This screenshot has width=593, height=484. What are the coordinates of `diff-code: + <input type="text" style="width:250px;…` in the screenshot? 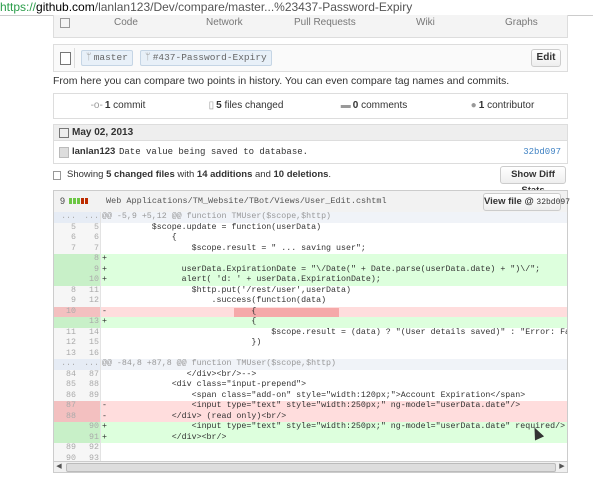 It's located at (334, 426).